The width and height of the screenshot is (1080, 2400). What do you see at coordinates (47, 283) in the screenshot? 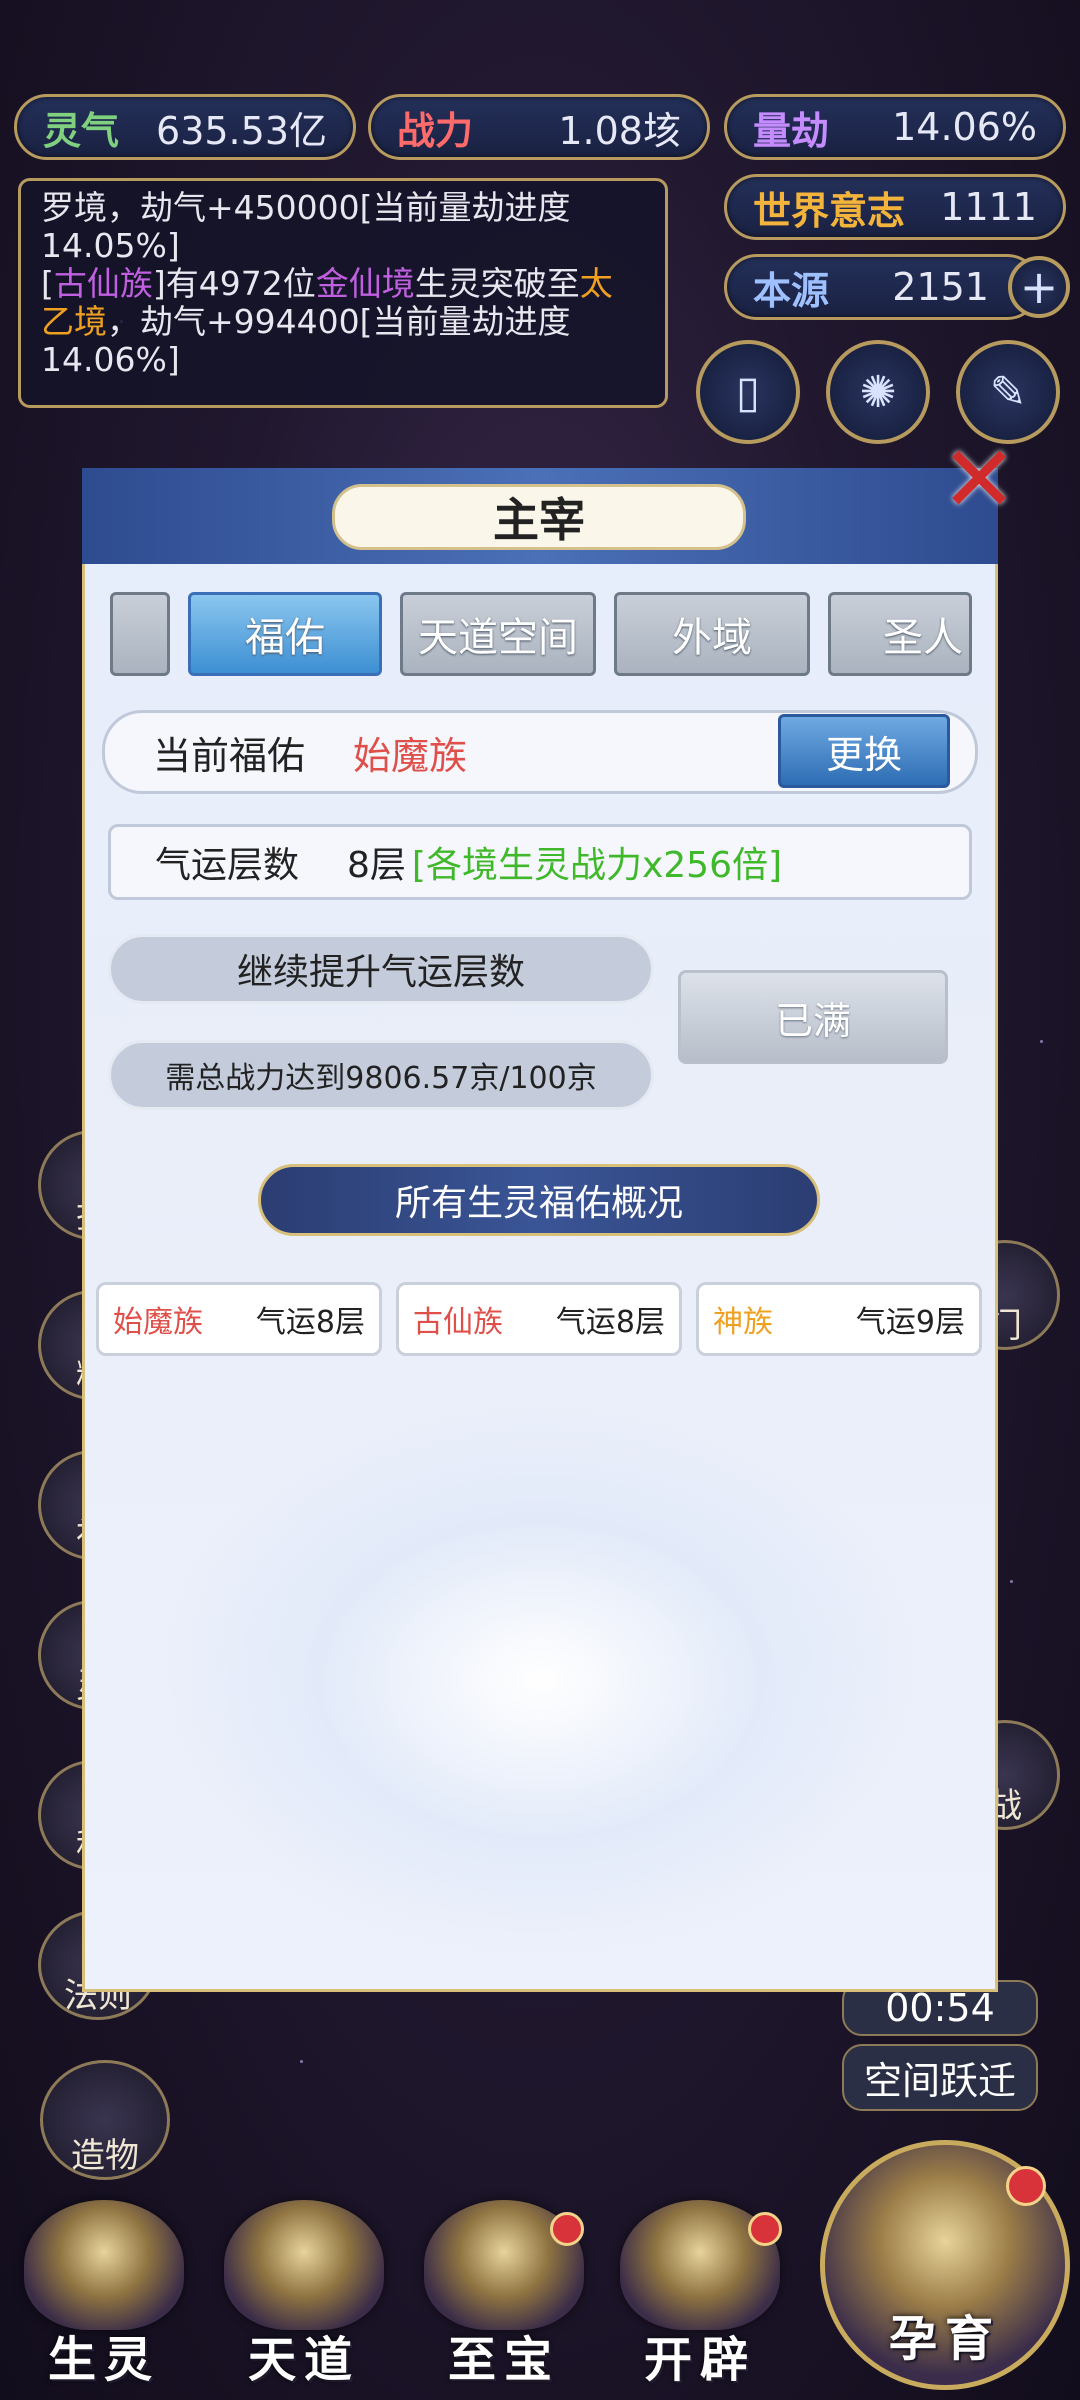
I see `log-bracket: [` at bounding box center [47, 283].